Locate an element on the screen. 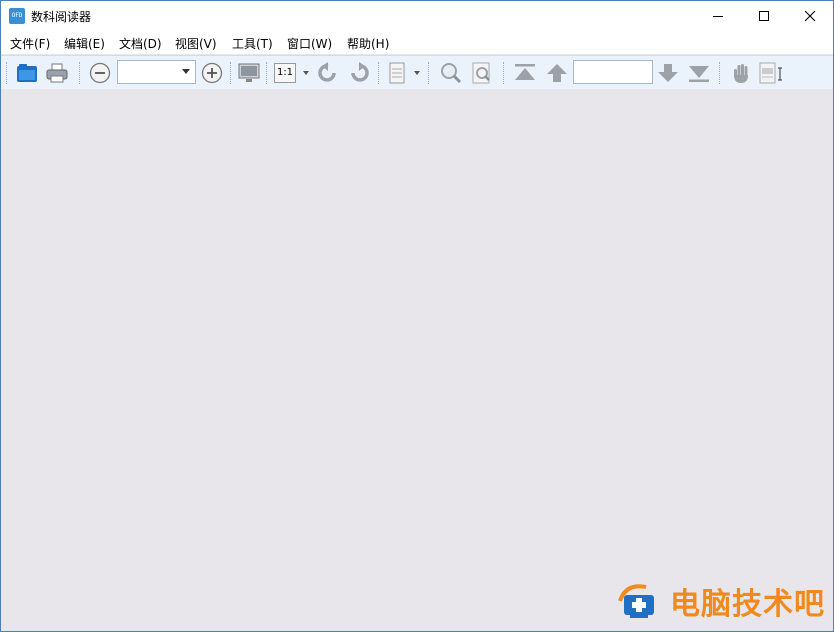 This screenshot has height=632, width=834. menu-file: 文件(F) is located at coordinates (30, 43).